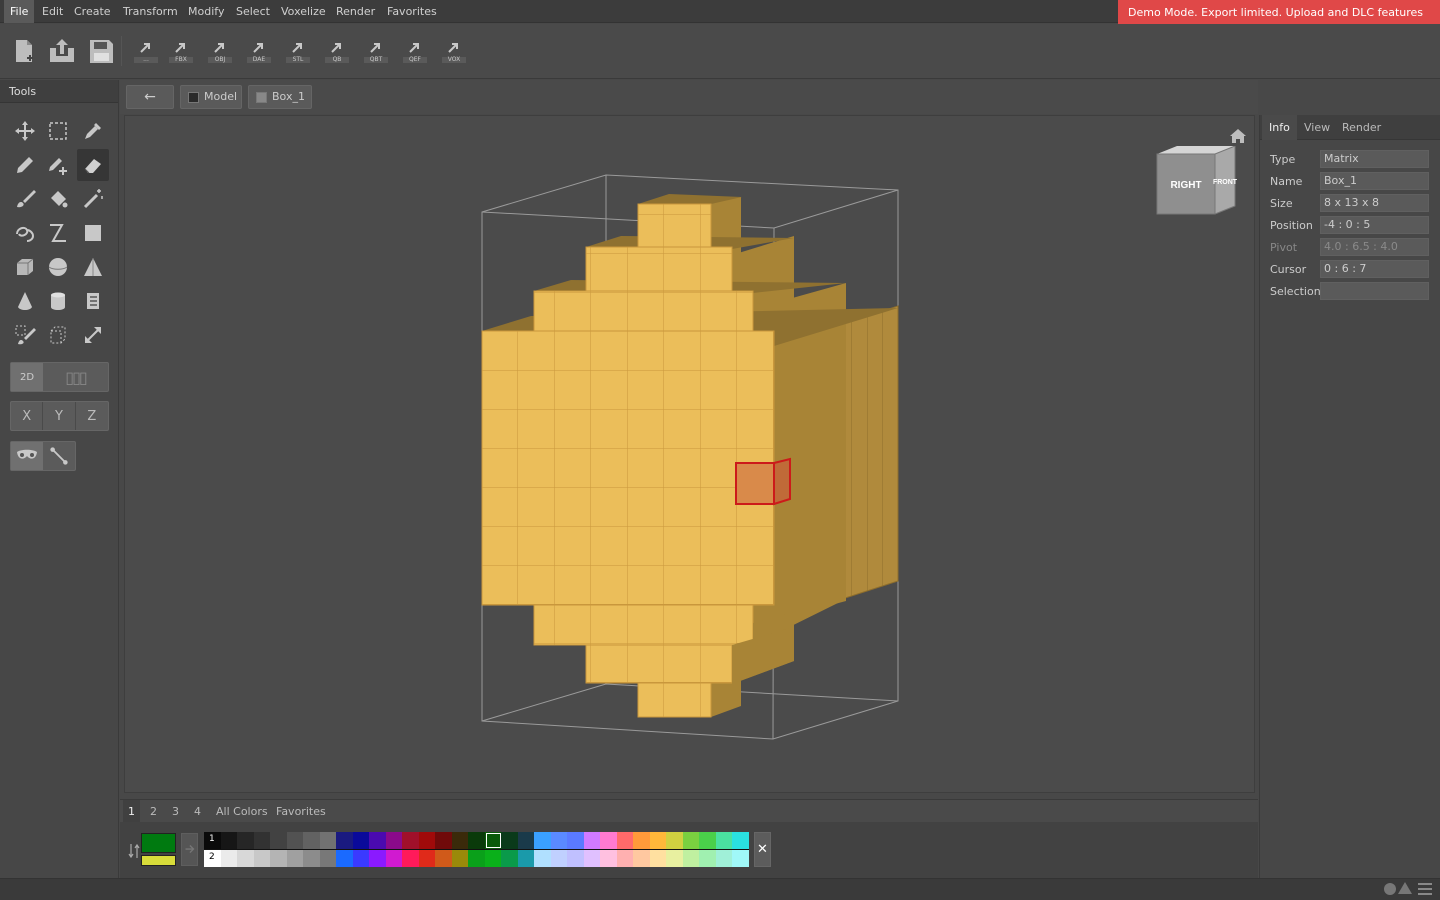 The width and height of the screenshot is (1440, 900). I want to click on select-cube-tool, so click(58, 335).